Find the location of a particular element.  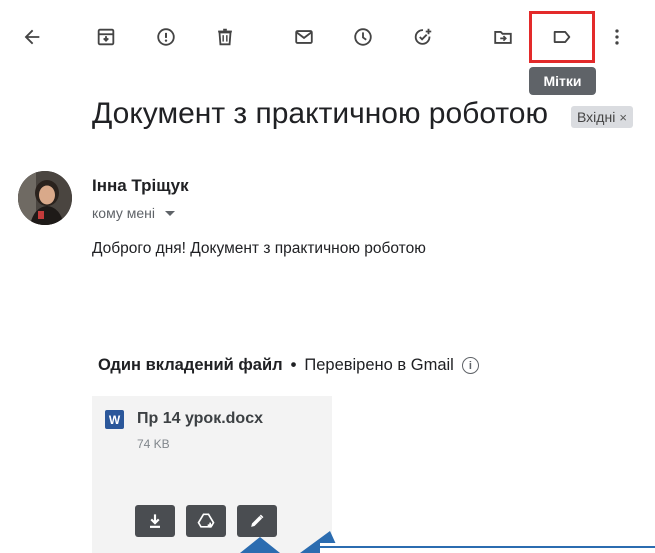

delete-icon is located at coordinates (225, 37).